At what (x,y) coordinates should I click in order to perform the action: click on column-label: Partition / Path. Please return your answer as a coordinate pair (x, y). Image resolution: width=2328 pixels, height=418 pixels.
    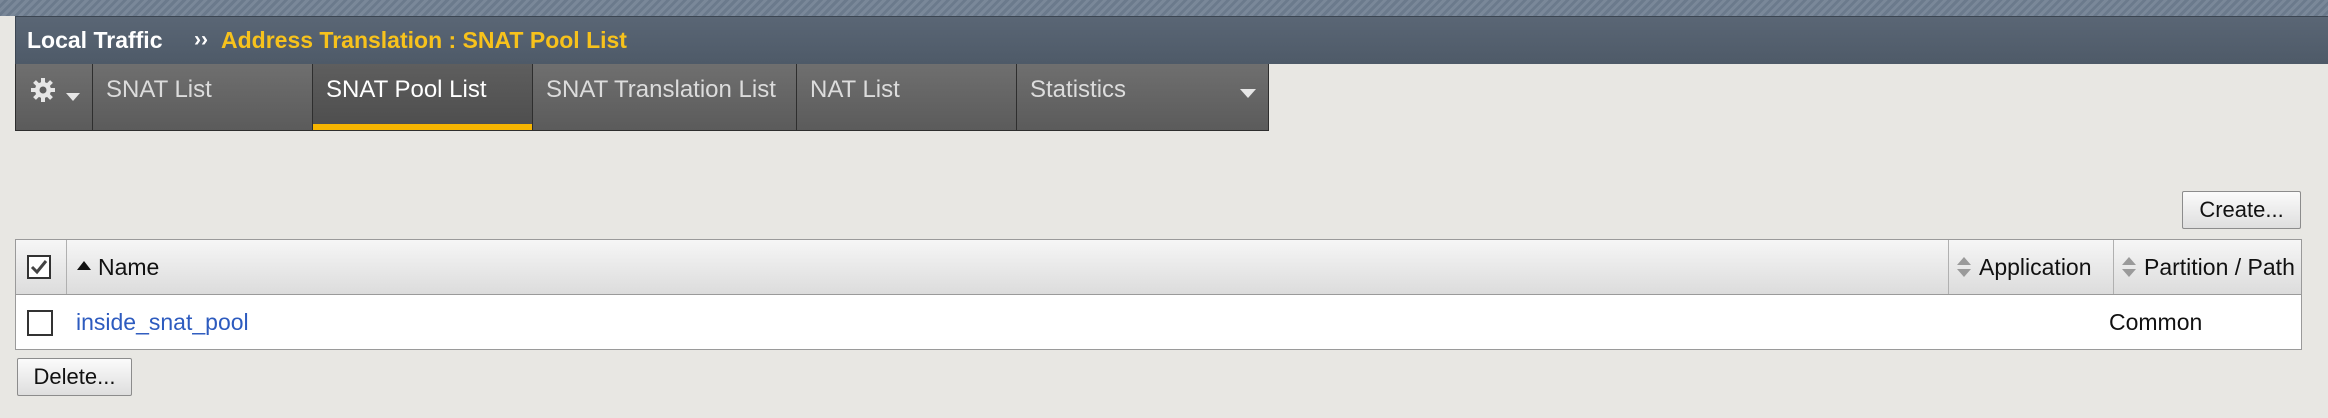
    Looking at the image, I should click on (2219, 267).